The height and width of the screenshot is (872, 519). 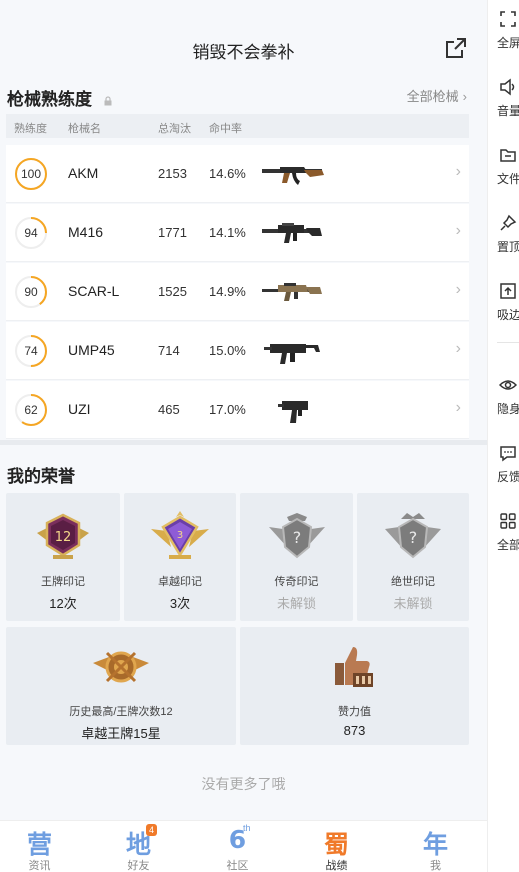 I want to click on thumbs-up-icon, so click(x=353, y=667).